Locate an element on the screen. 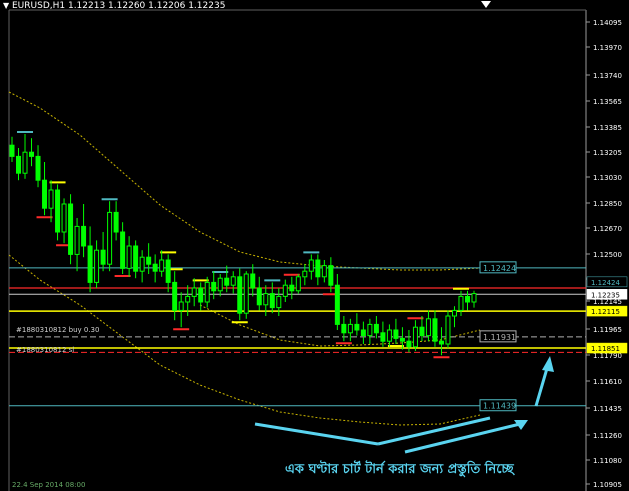 The width and height of the screenshot is (629, 491). axis-price-label-level_yellow: 1.12115 is located at coordinates (605, 312).